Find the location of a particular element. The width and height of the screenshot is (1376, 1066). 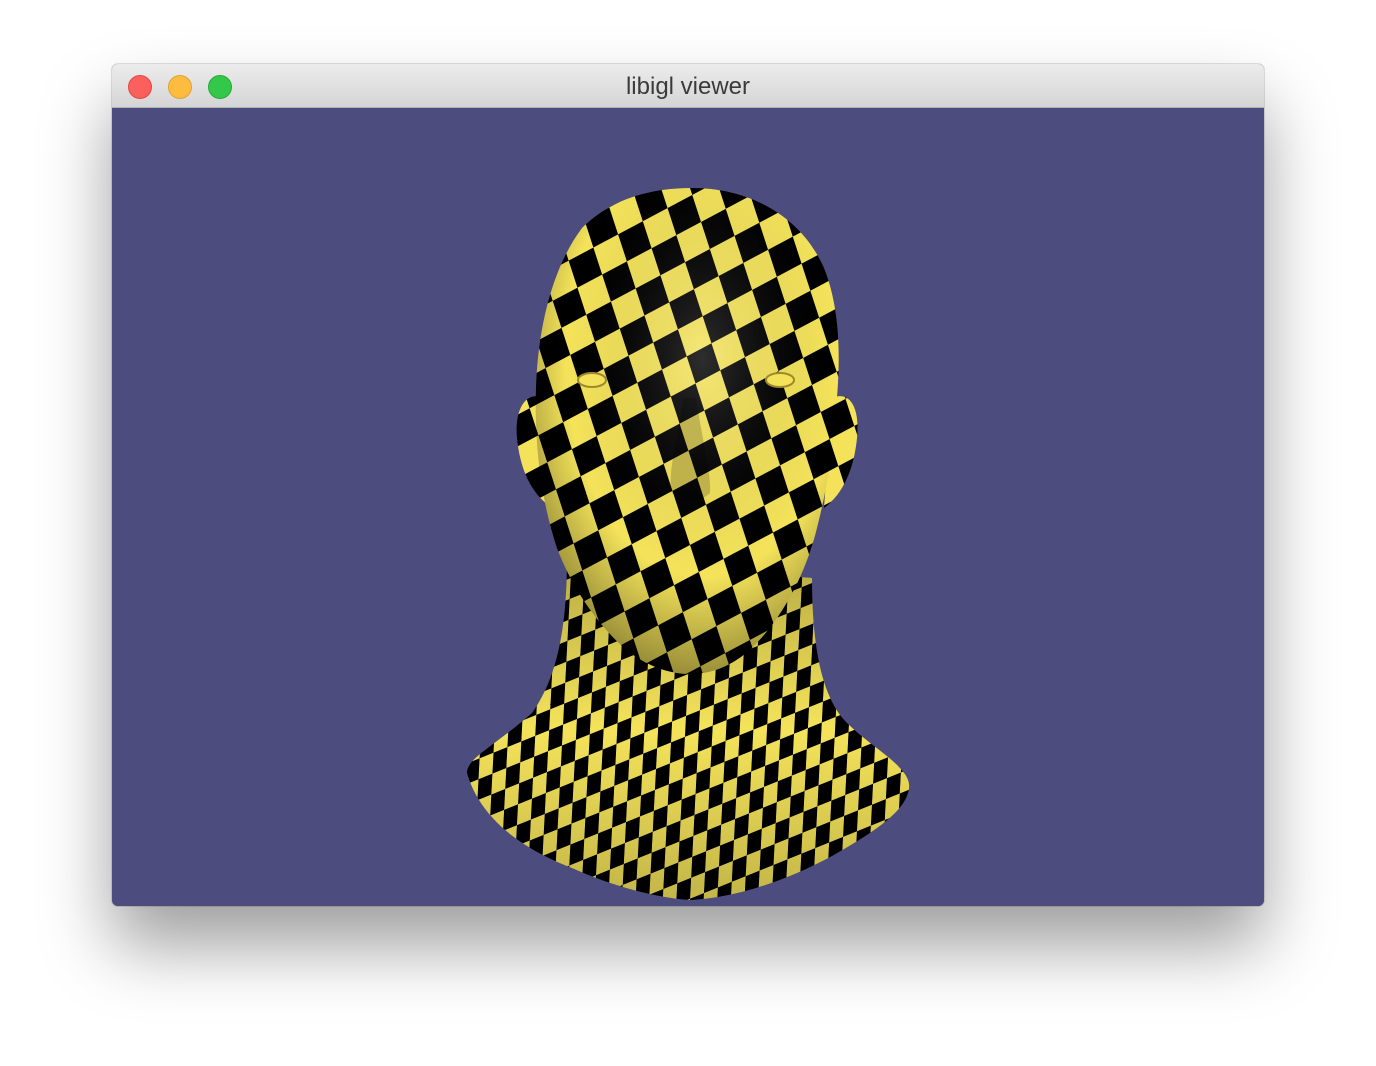

window-title: libigl viewer is located at coordinates (688, 86).